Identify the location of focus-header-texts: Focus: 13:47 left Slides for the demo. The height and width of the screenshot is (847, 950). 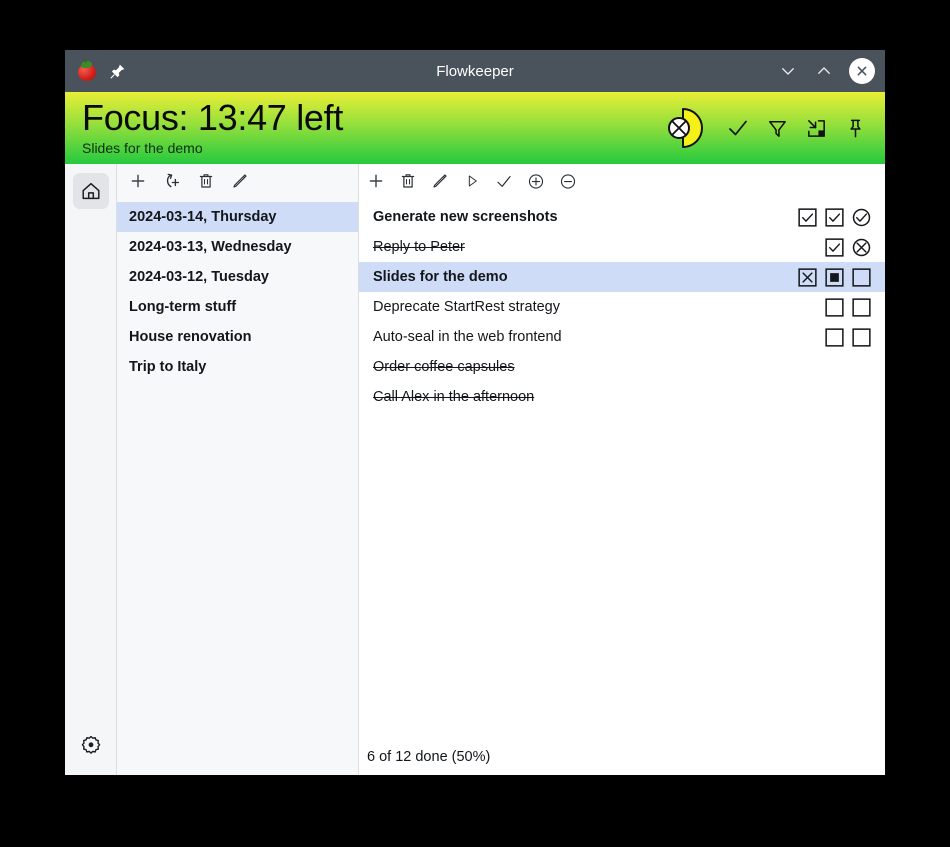
(213, 126).